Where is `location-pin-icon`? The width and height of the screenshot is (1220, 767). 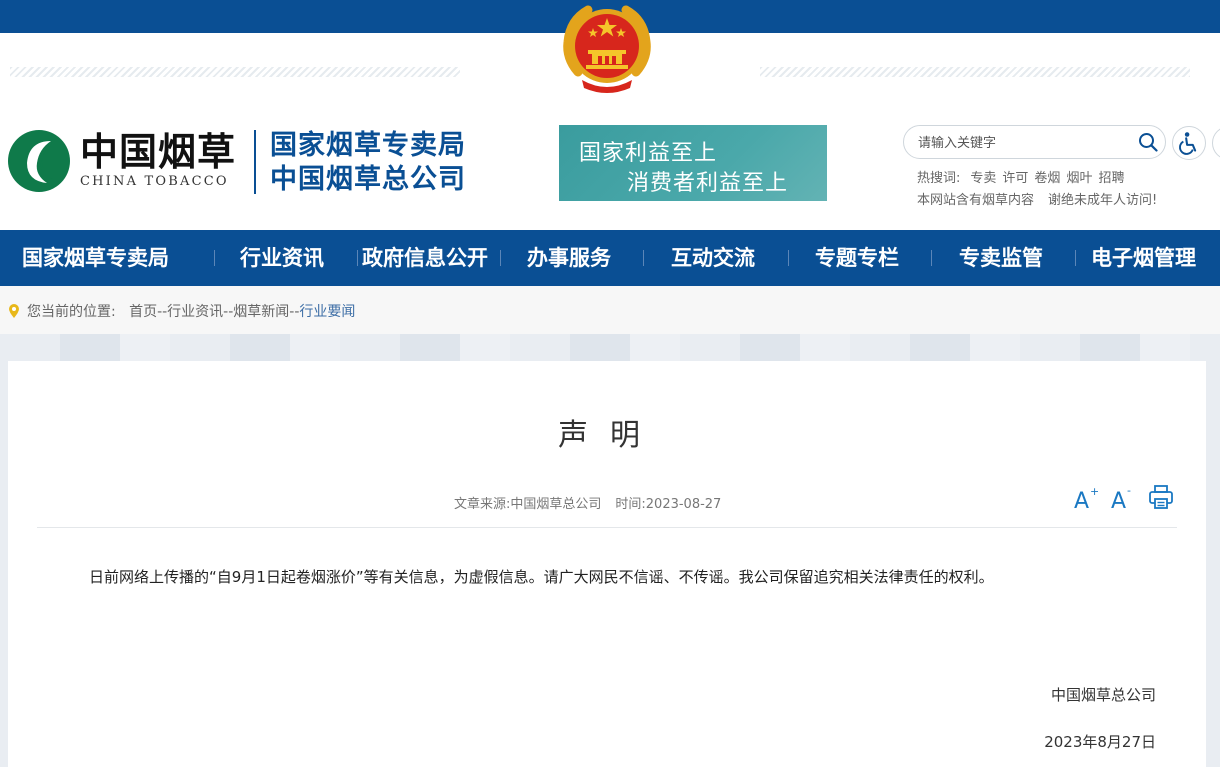
location-pin-icon is located at coordinates (14, 311).